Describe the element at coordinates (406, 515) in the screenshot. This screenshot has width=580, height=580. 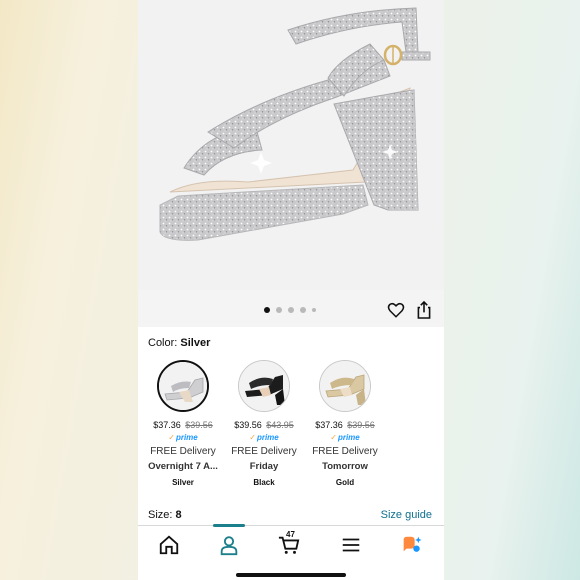
I see `size-guide-link: Size guide` at that location.